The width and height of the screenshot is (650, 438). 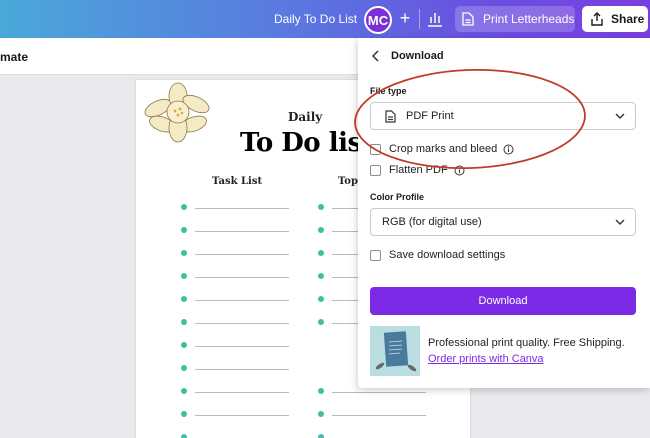 I want to click on heading-todo-list: To Do list, so click(x=307, y=143).